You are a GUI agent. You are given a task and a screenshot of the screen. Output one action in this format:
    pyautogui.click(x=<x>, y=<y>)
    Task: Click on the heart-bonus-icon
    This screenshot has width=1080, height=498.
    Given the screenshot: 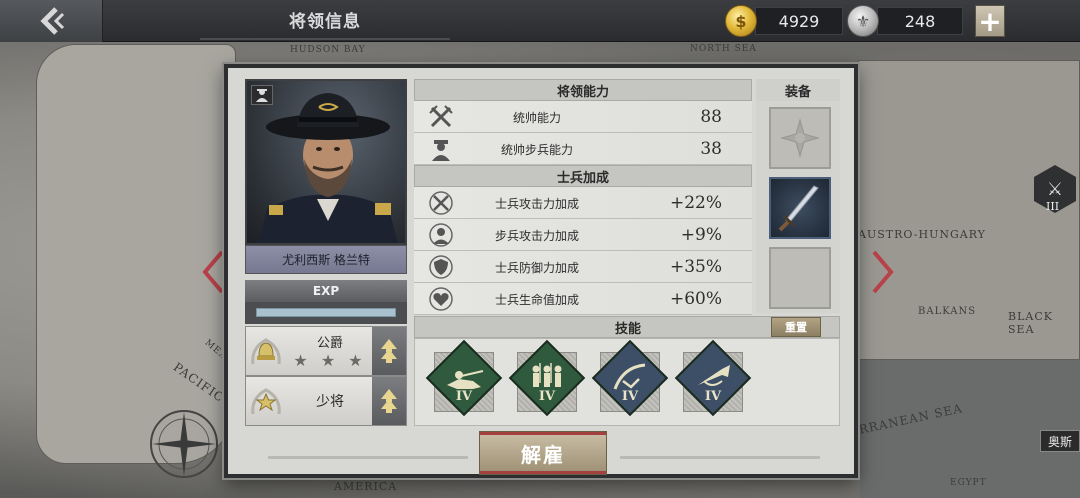 What is the action you would take?
    pyautogui.click(x=441, y=299)
    